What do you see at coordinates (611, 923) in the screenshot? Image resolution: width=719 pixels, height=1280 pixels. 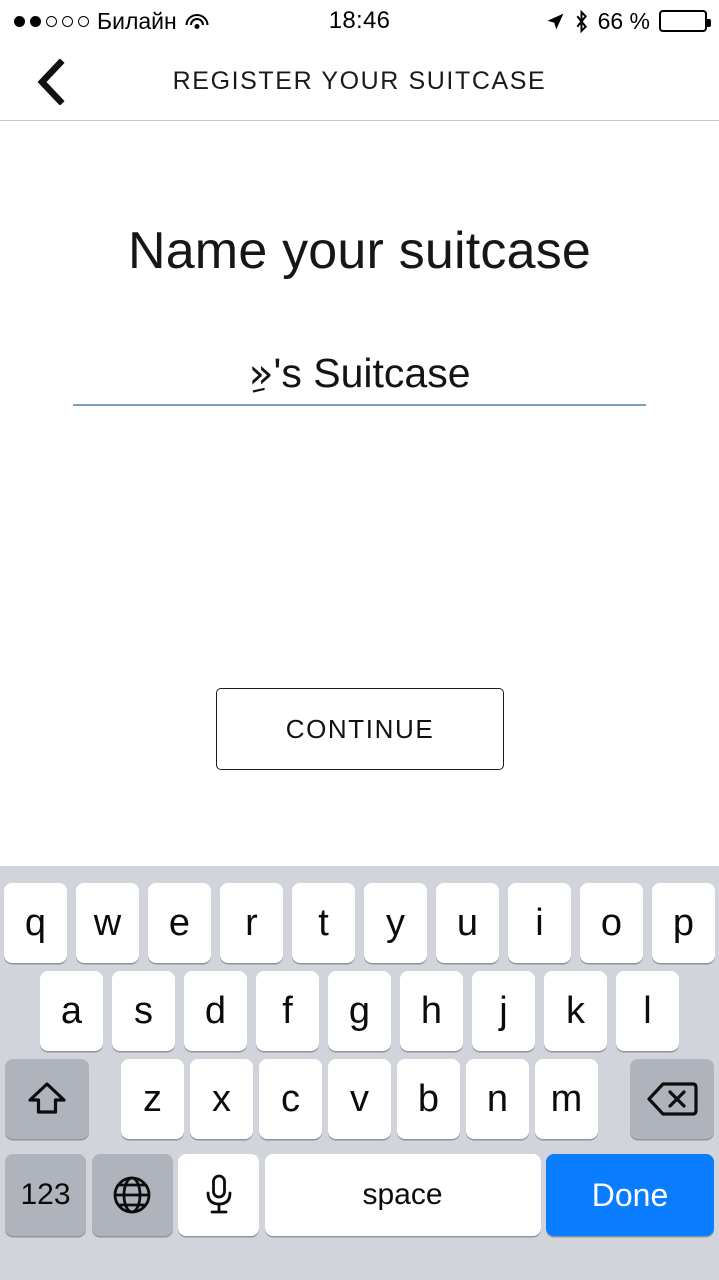 I see `key-o: o` at bounding box center [611, 923].